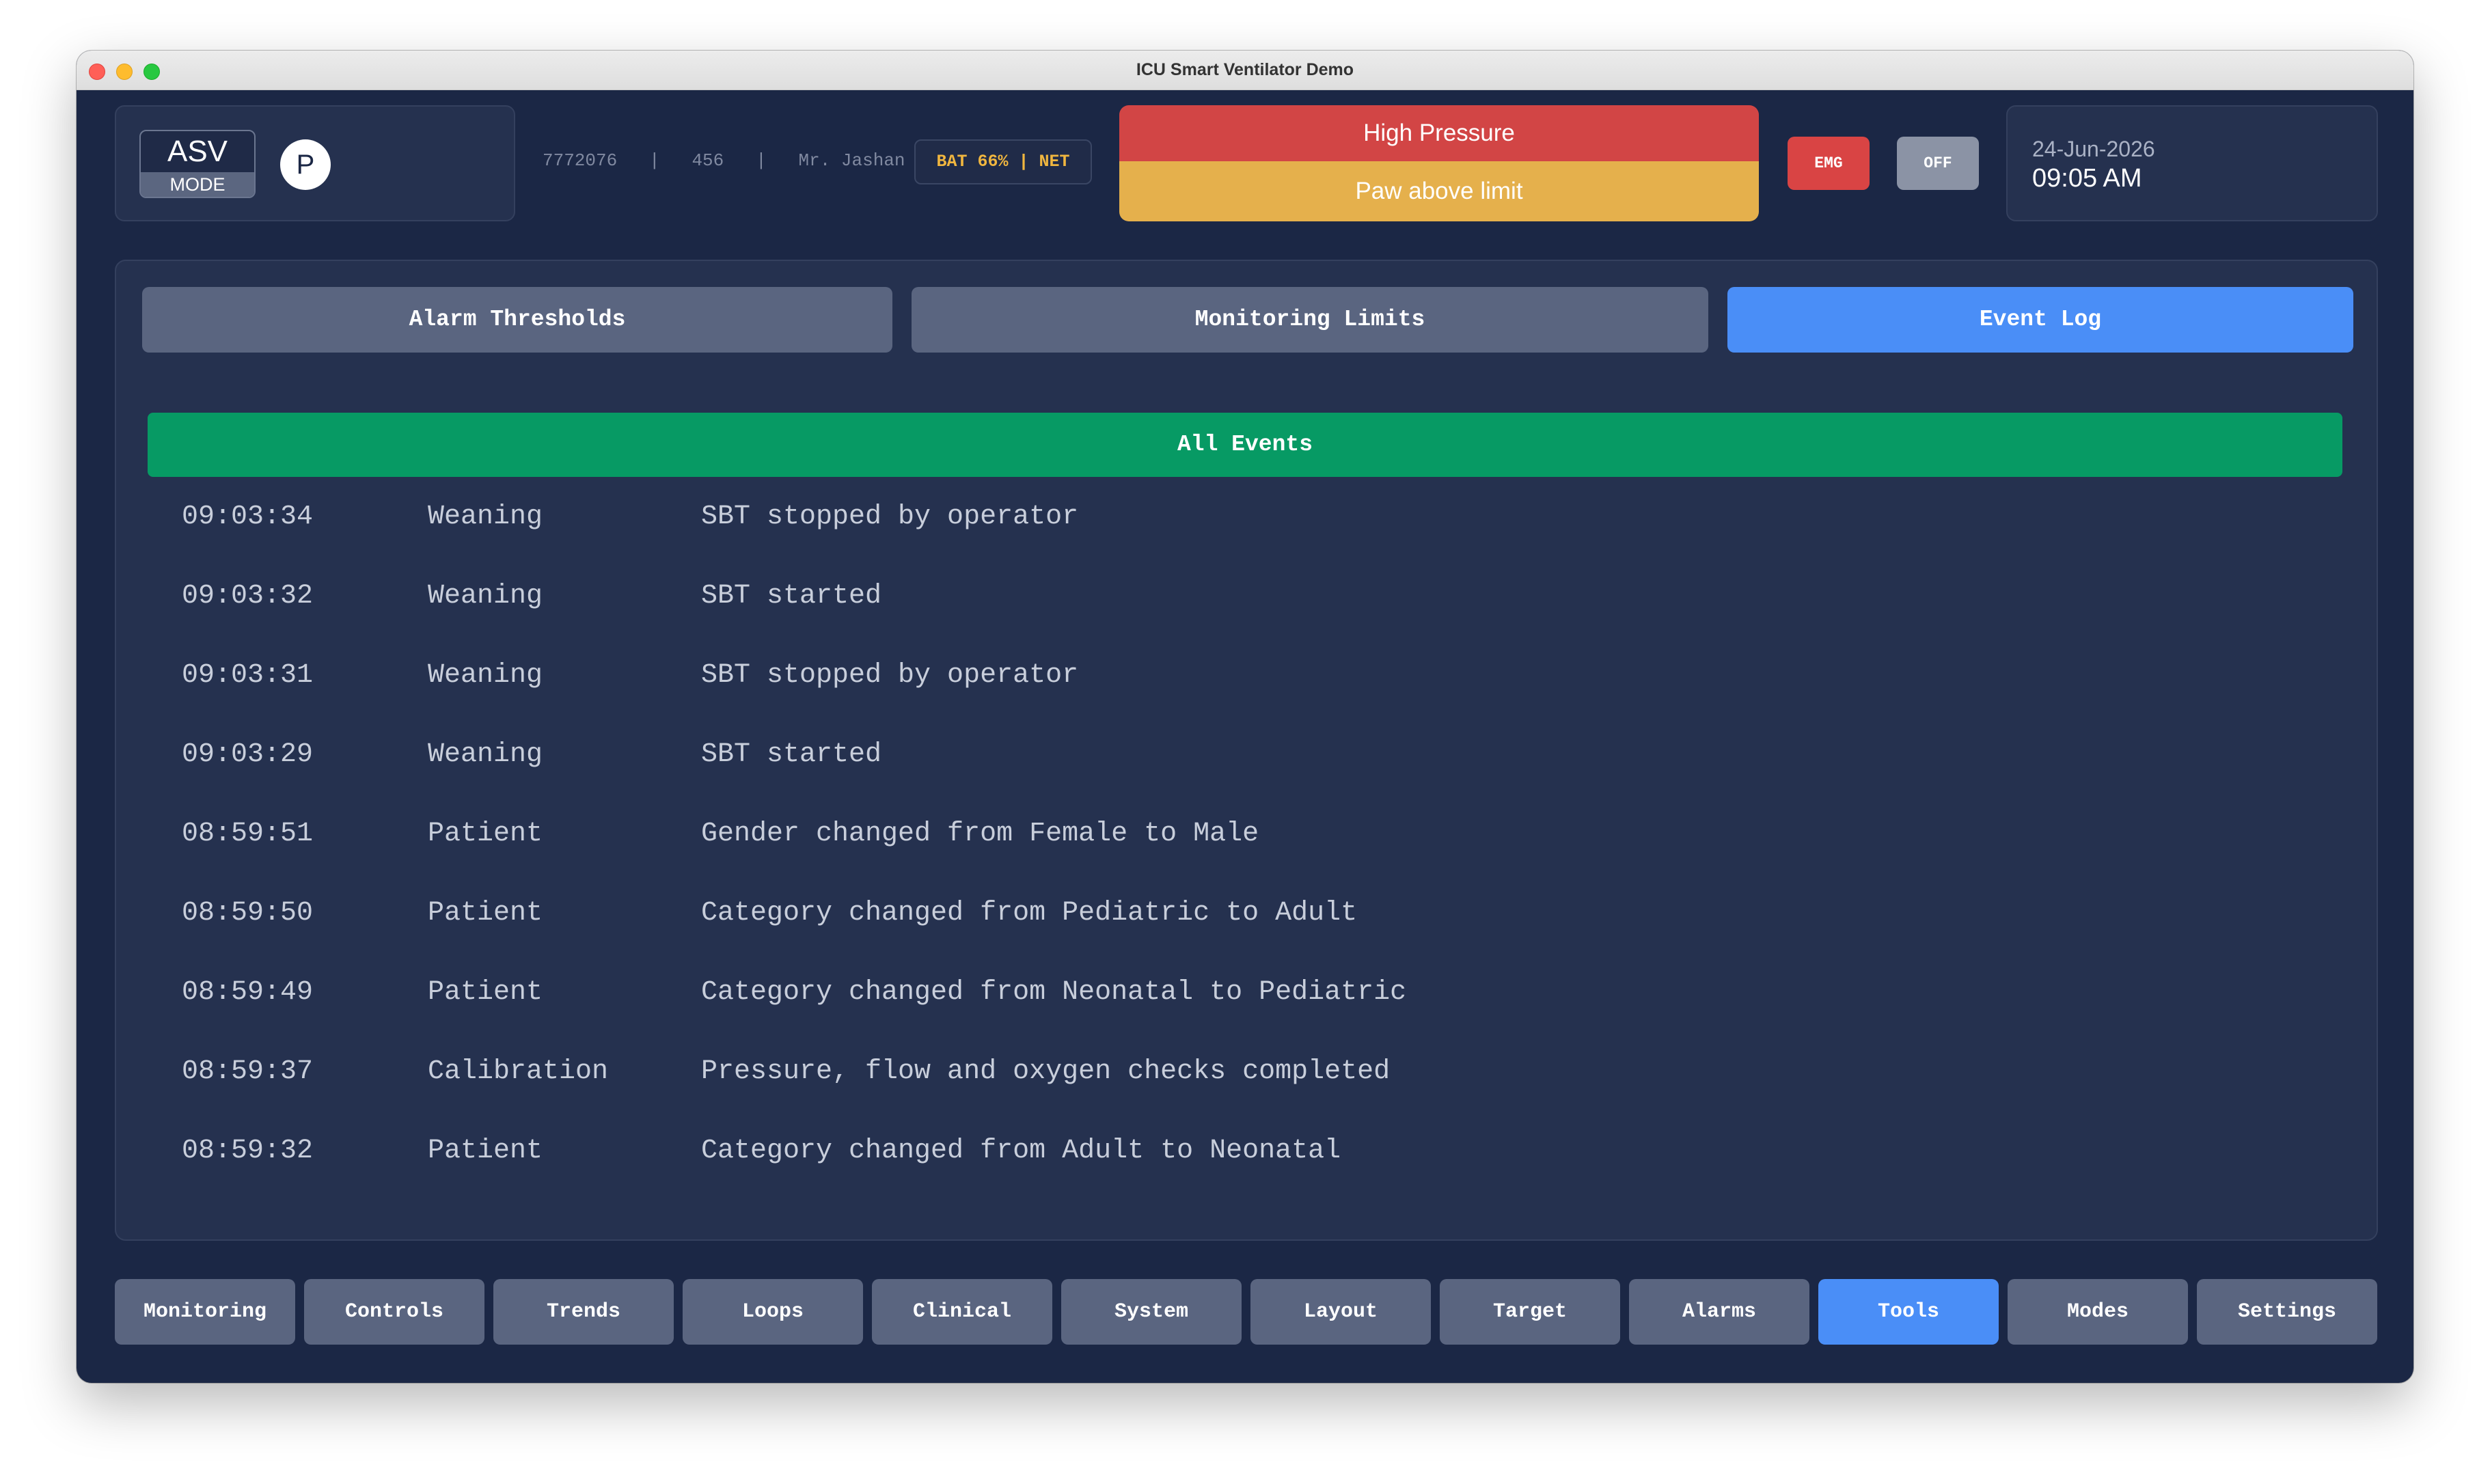 The image size is (2490, 1484). I want to click on mode-panel: ASV MODE P, so click(315, 163).